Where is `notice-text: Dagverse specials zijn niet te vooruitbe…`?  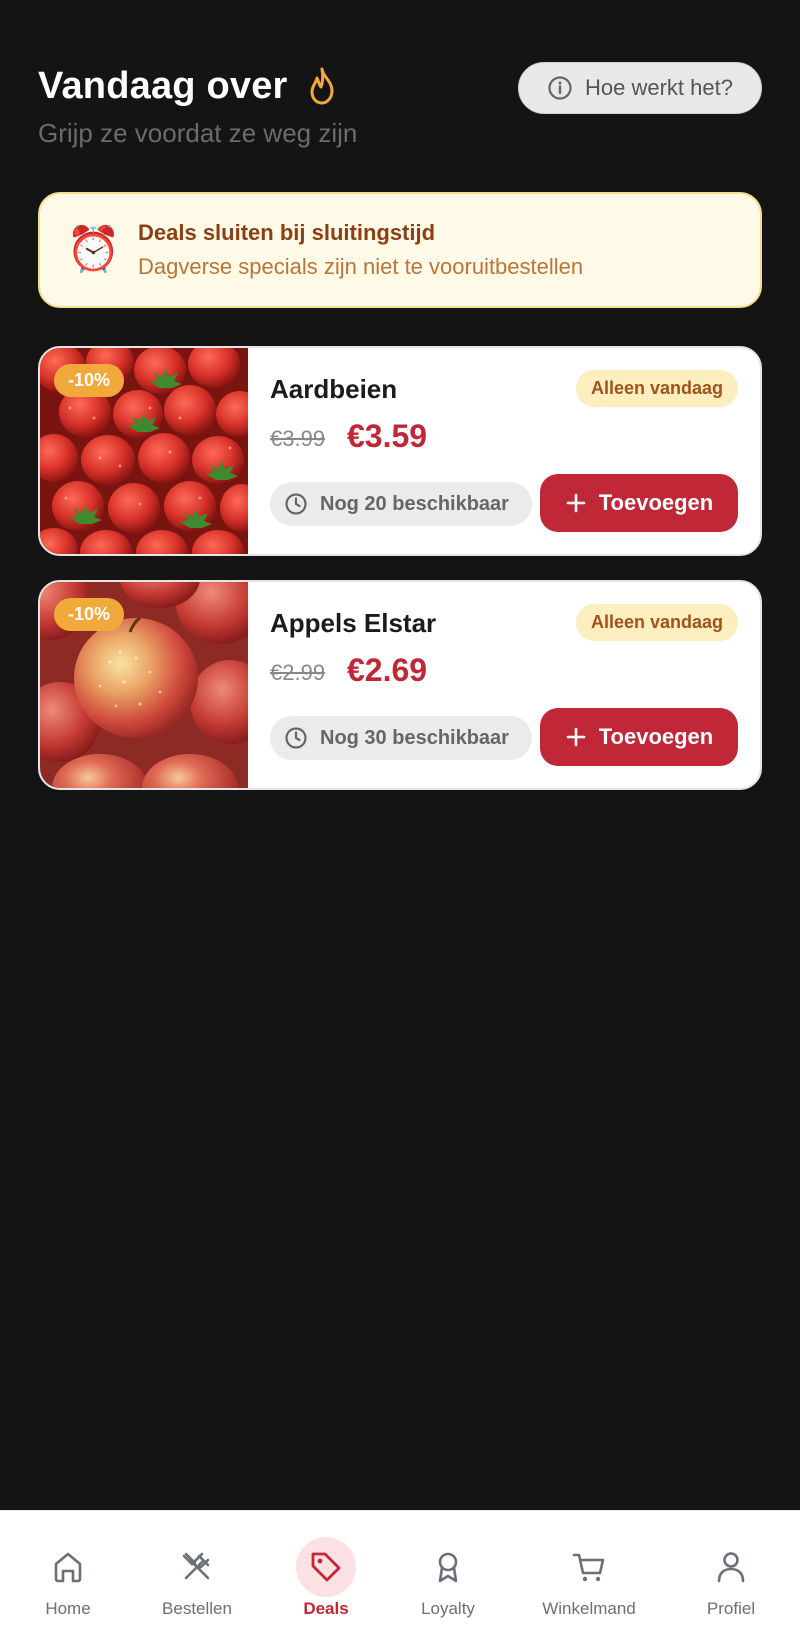
notice-text: Dagverse specials zijn niet te vooruitbe… is located at coordinates (361, 266).